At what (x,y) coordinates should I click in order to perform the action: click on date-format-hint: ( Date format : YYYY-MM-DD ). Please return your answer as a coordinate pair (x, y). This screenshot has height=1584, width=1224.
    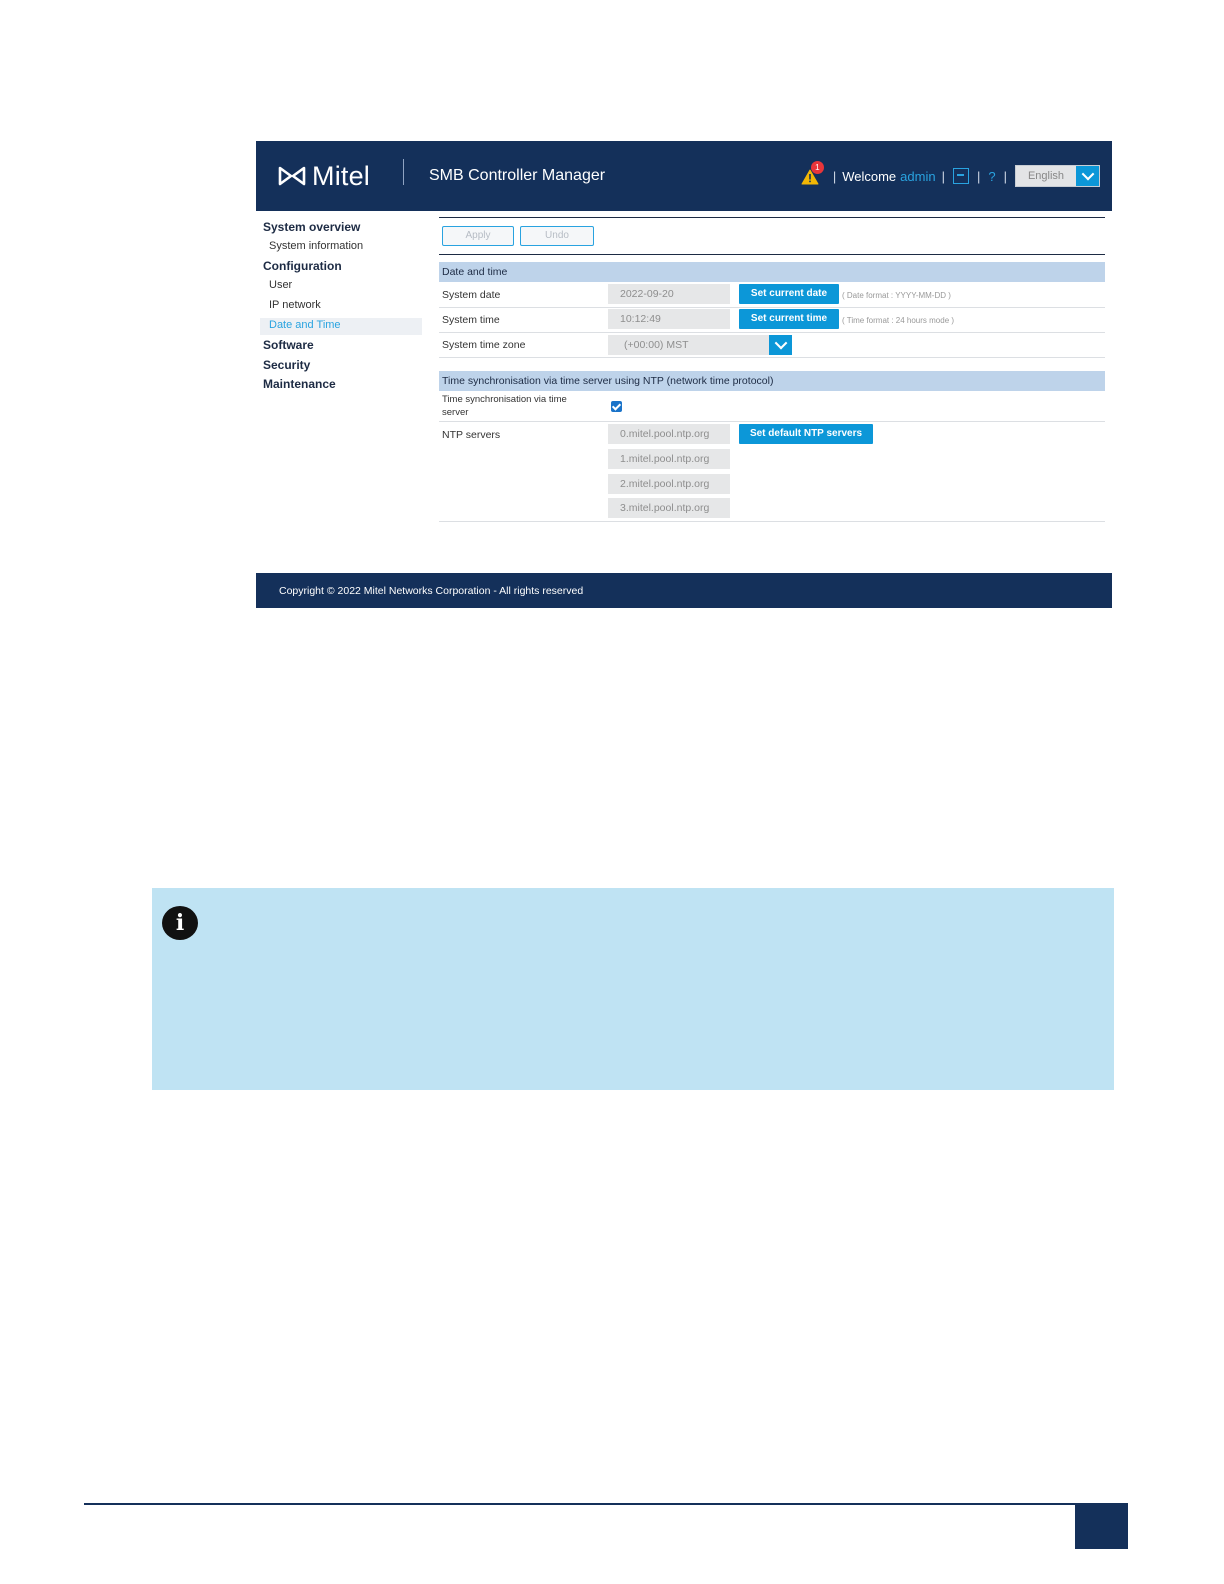
    Looking at the image, I should click on (896, 295).